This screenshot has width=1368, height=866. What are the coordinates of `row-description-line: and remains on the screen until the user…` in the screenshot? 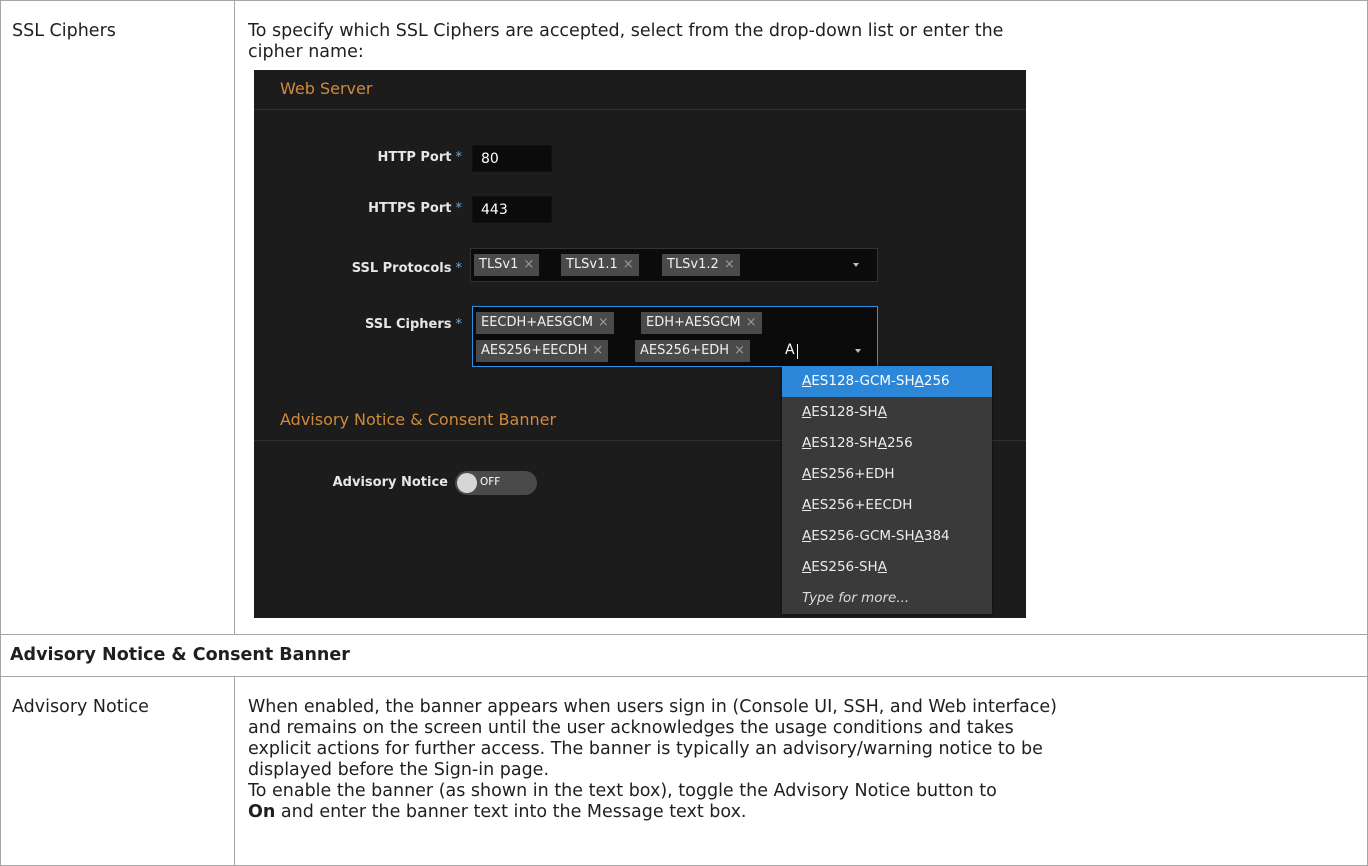 It's located at (631, 728).